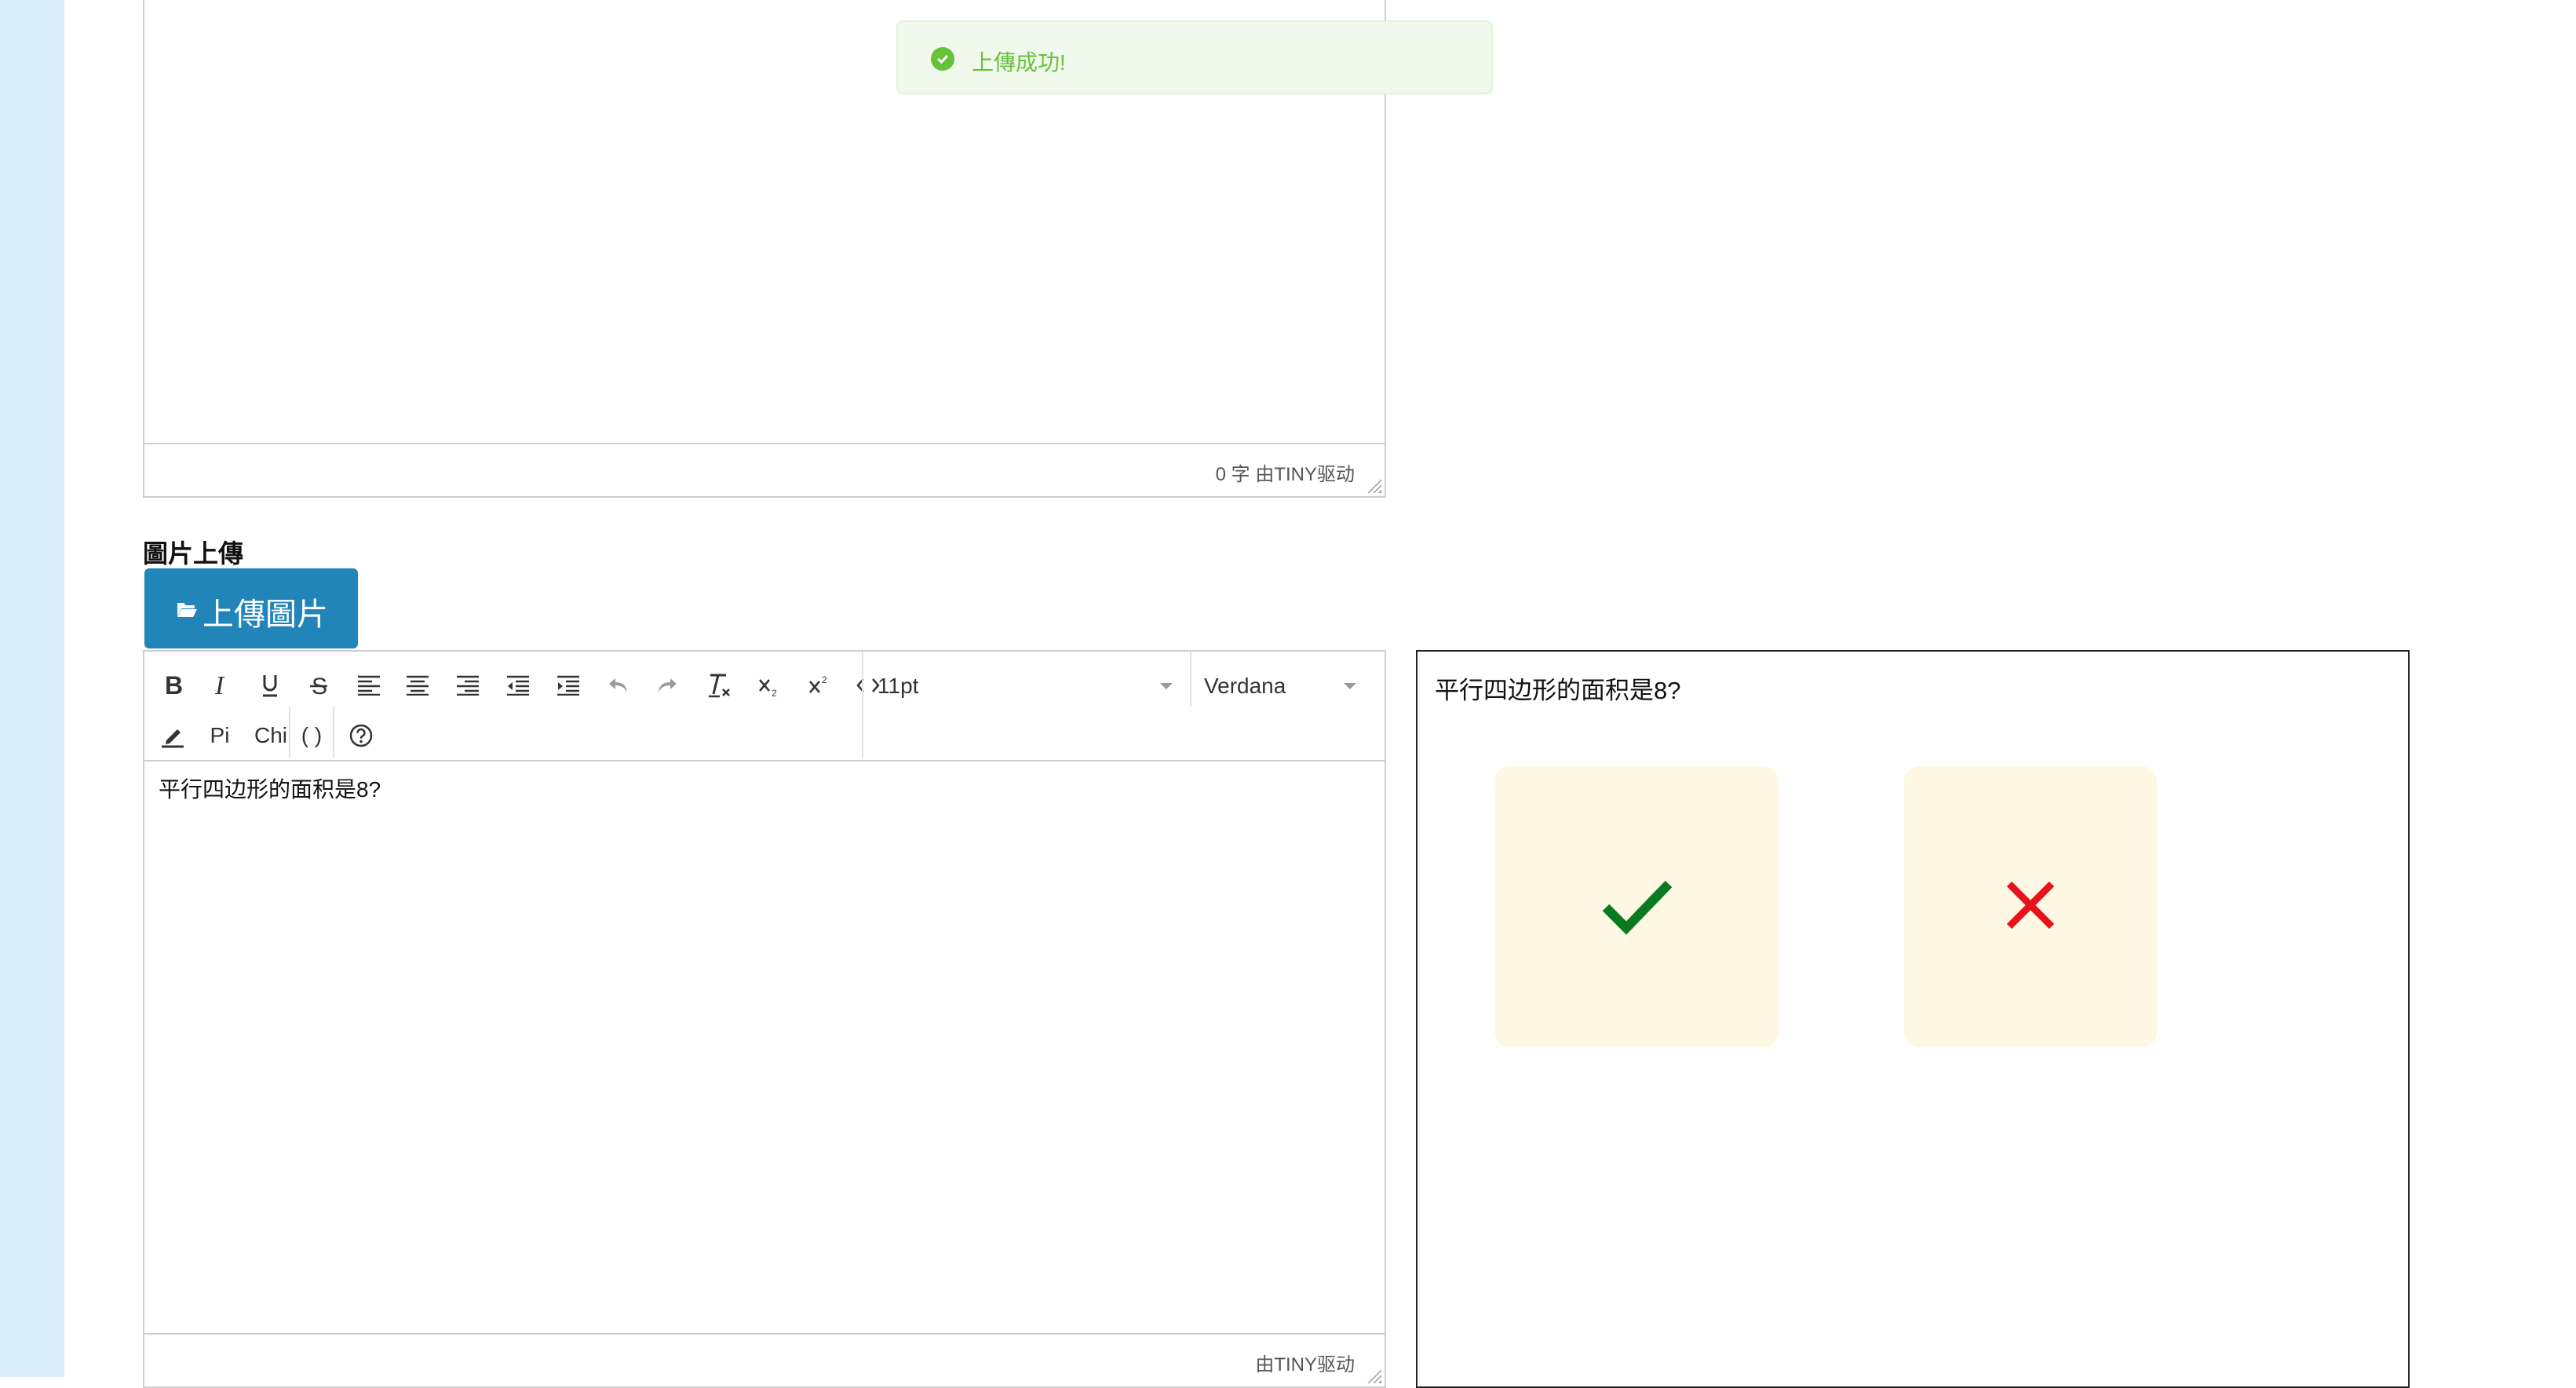 This screenshot has height=1388, width=2576. Describe the element at coordinates (1305, 1364) in the screenshot. I see `powered-by-status: 由TINY驱动` at that location.